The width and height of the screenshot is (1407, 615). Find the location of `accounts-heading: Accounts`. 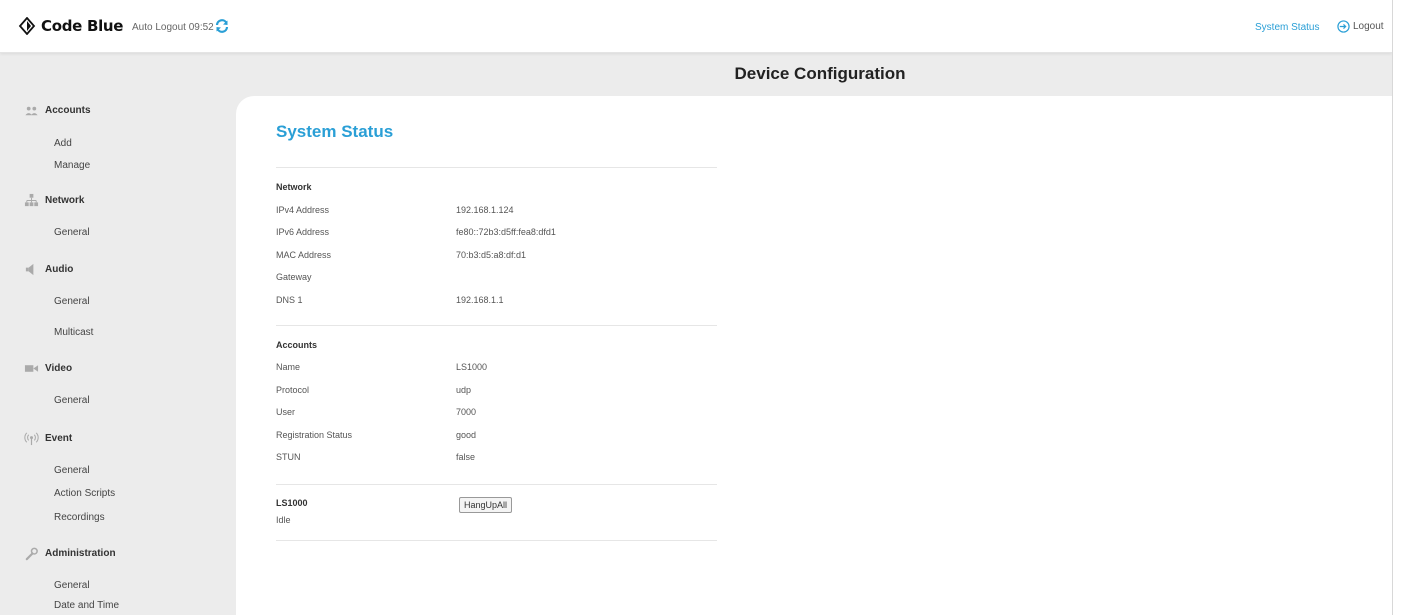

accounts-heading: Accounts is located at coordinates (297, 345).